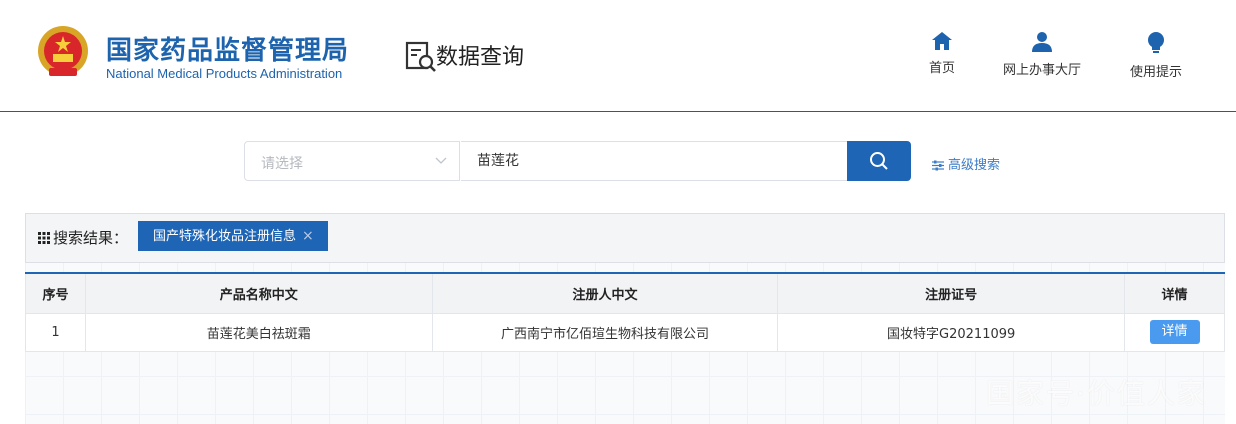 This screenshot has width=1236, height=424. Describe the element at coordinates (258, 332) in the screenshot. I see `cell-product-name: 苗莲花美白祛斑霜` at that location.